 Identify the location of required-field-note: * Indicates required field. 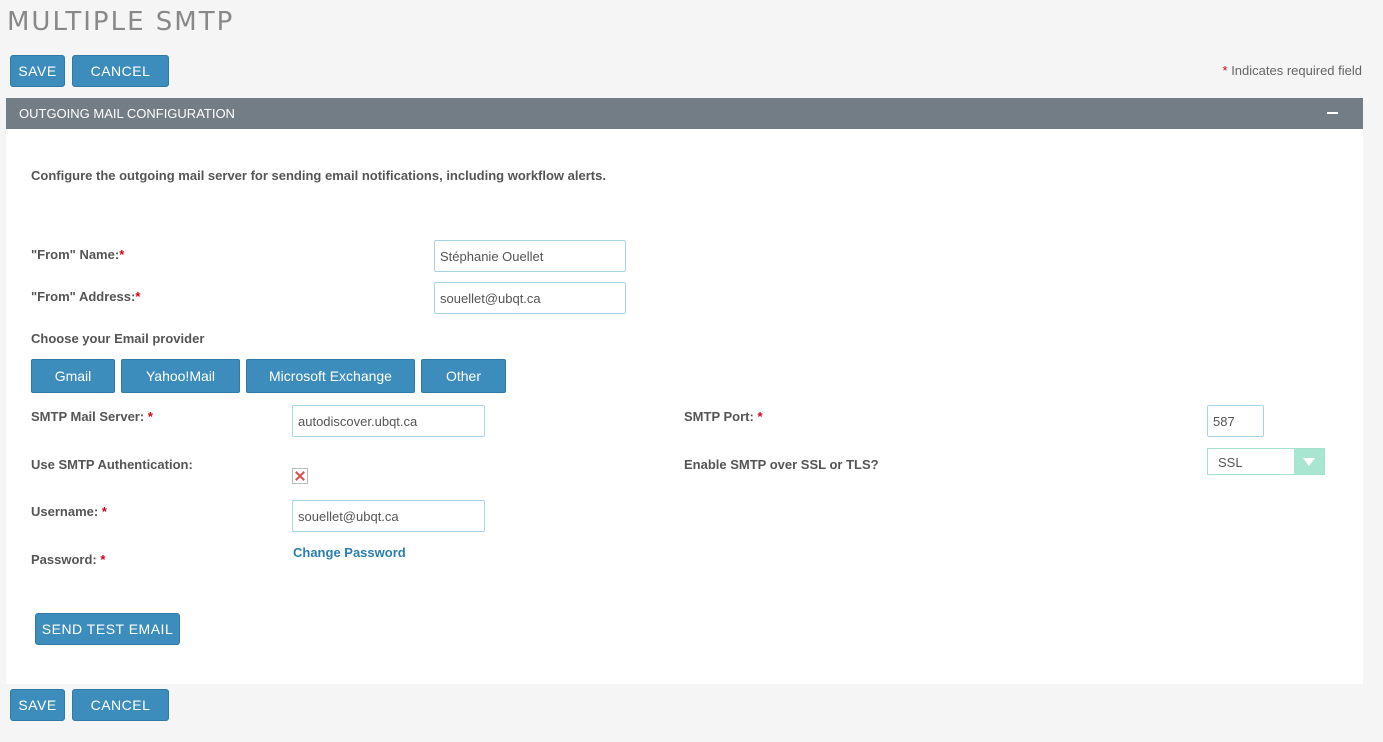
(1293, 70).